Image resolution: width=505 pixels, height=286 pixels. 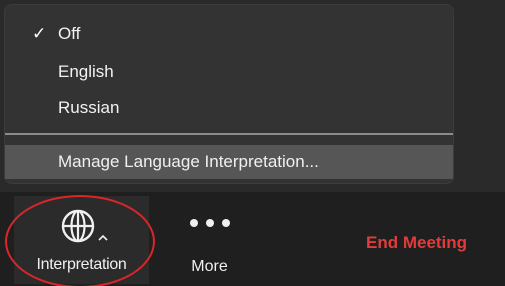 I want to click on menu-item-label: English, so click(x=86, y=71).